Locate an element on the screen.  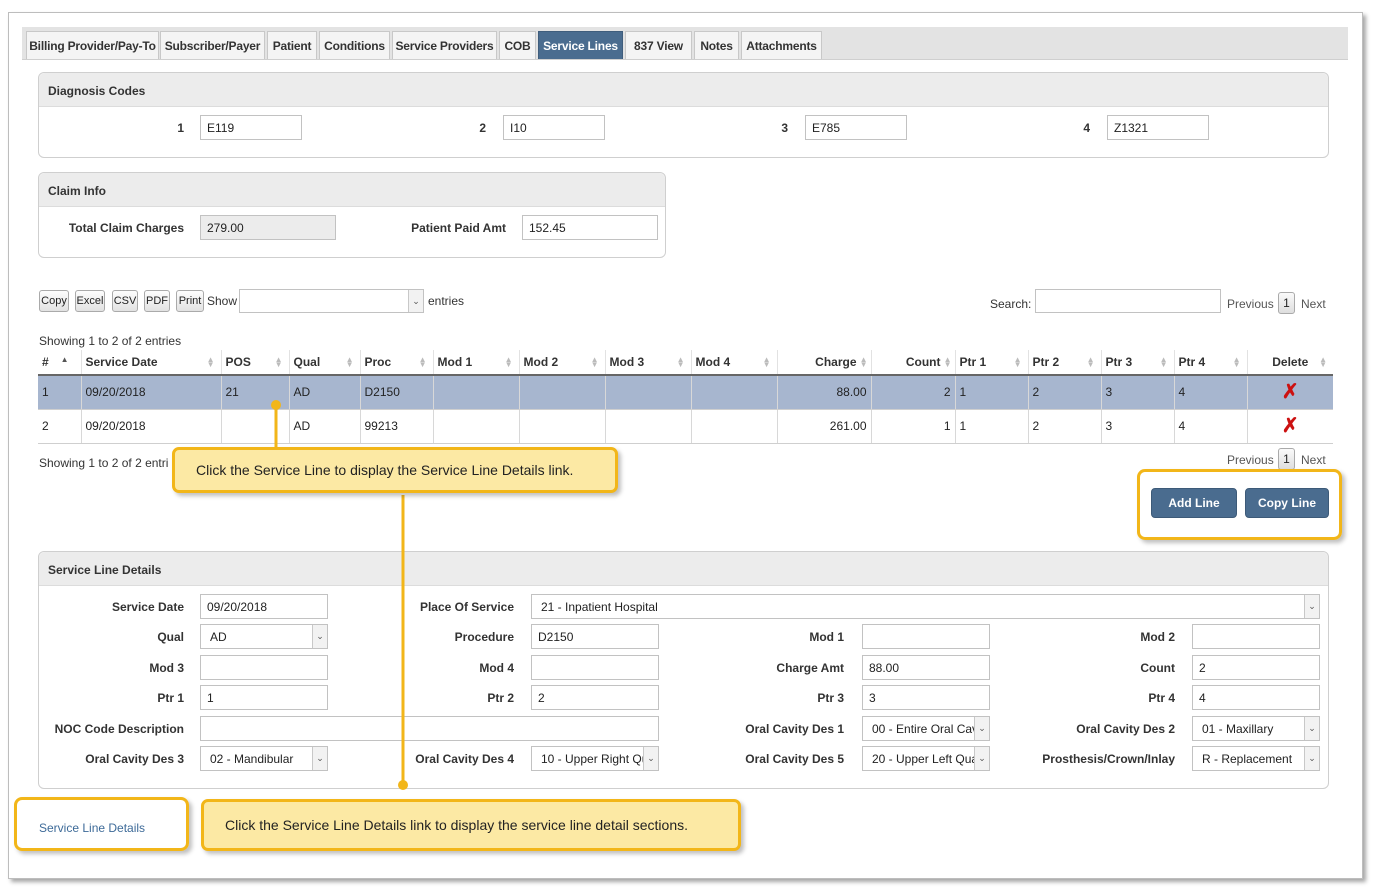
connector-dot-top is located at coordinates (276, 405).